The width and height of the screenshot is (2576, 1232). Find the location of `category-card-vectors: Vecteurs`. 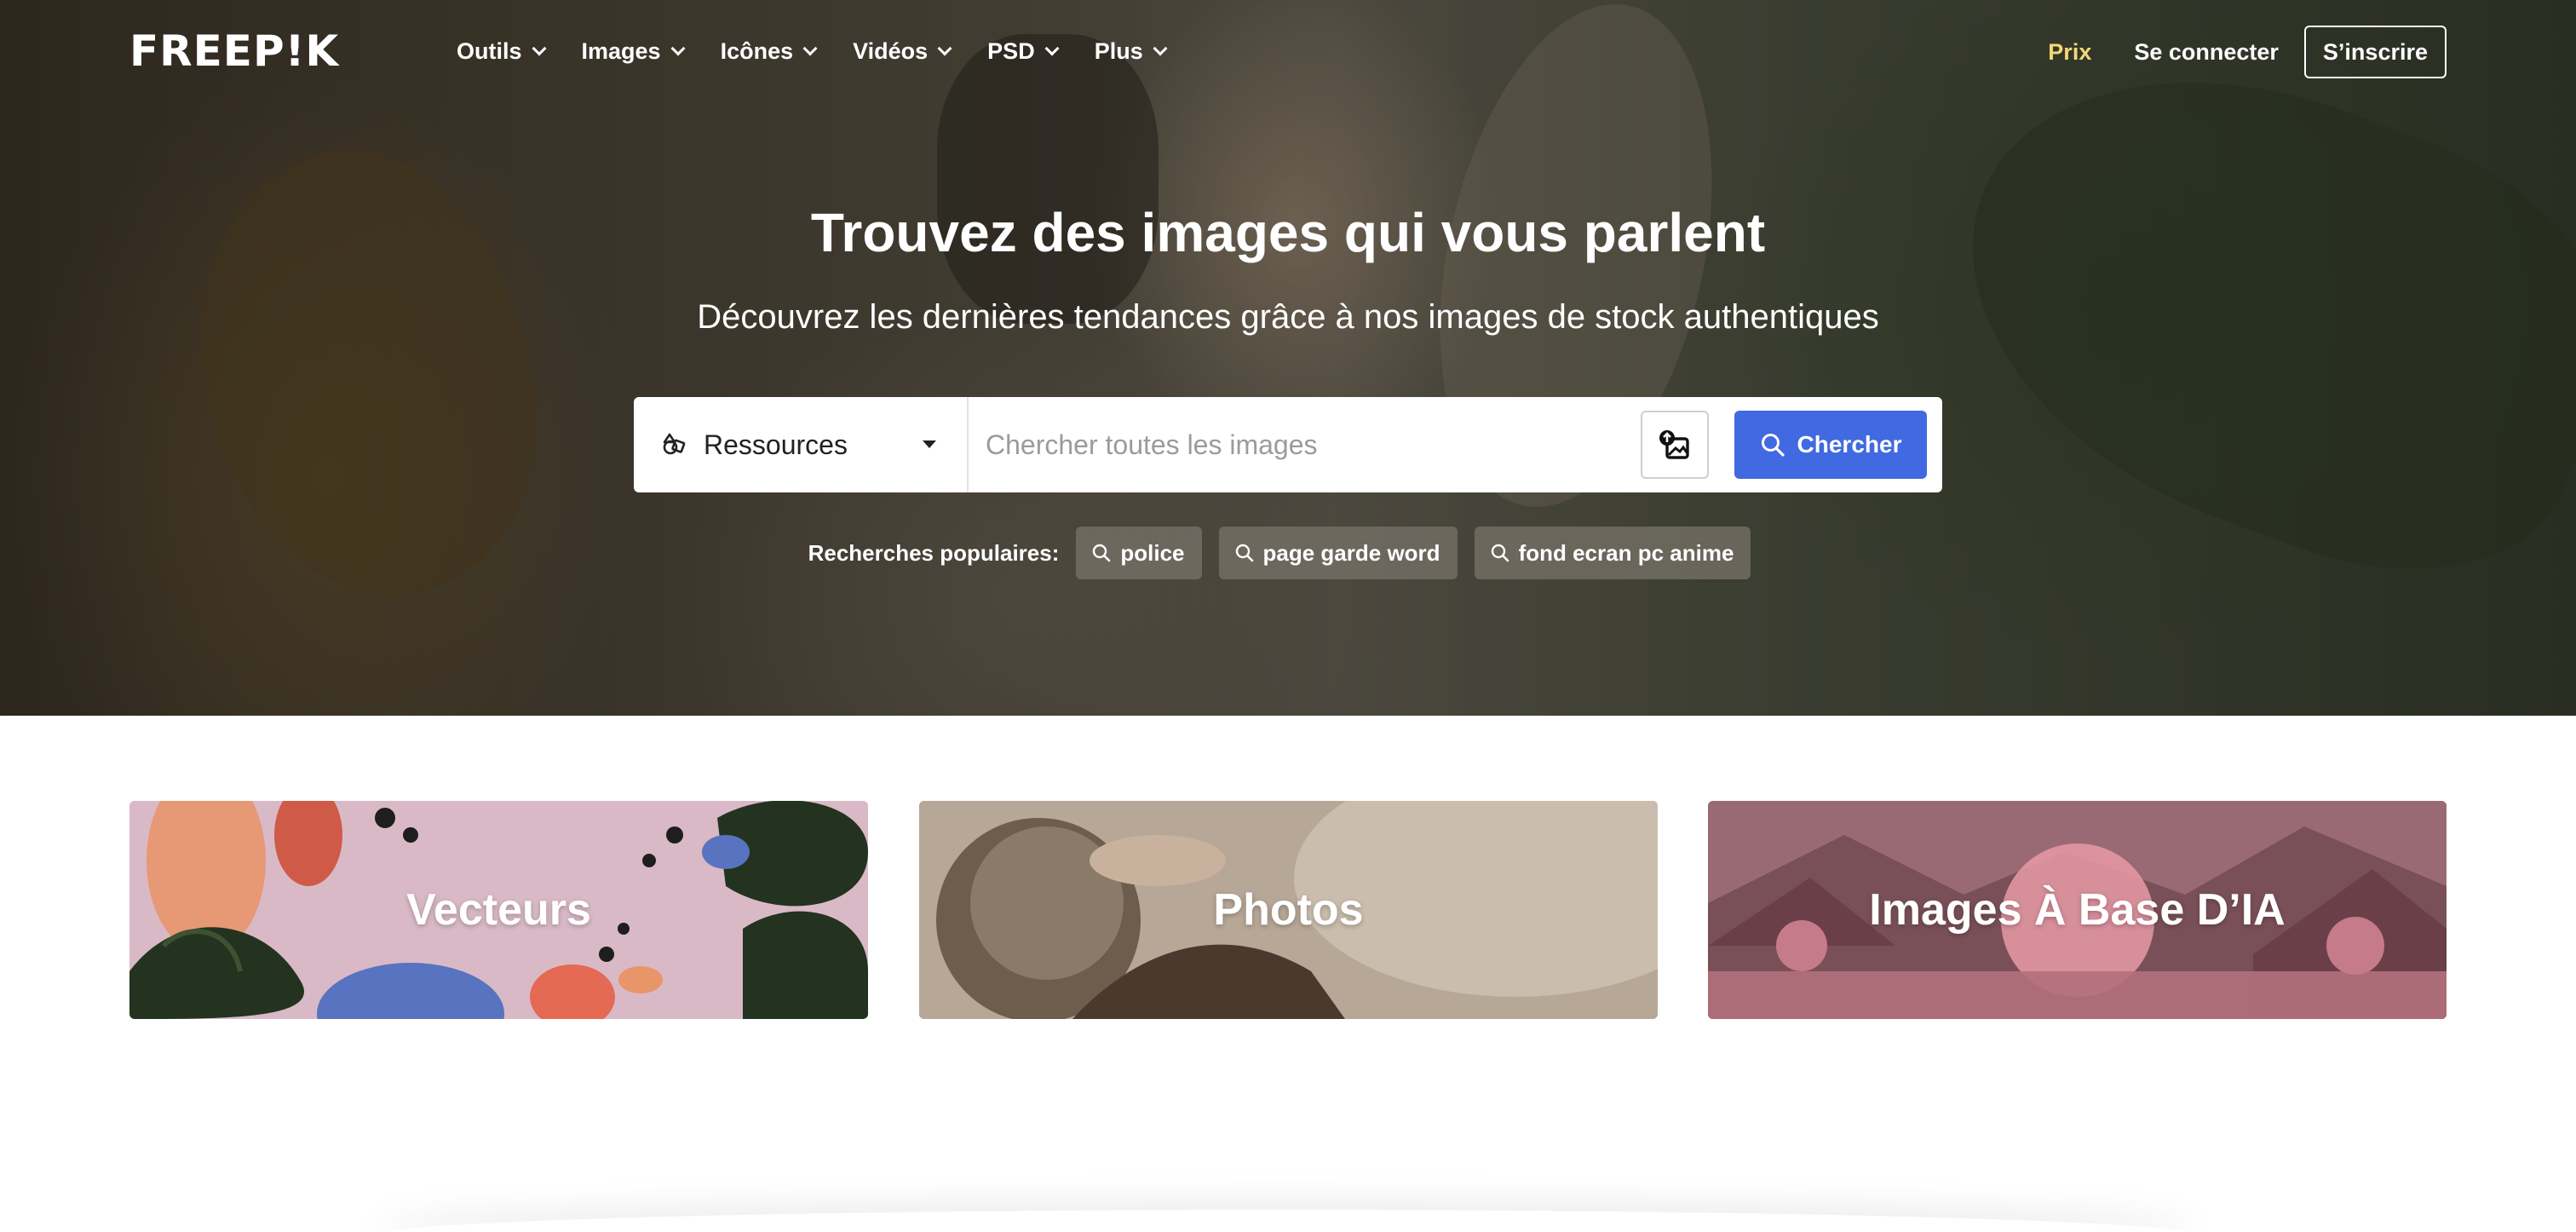

category-card-vectors: Vecteurs is located at coordinates (499, 910).